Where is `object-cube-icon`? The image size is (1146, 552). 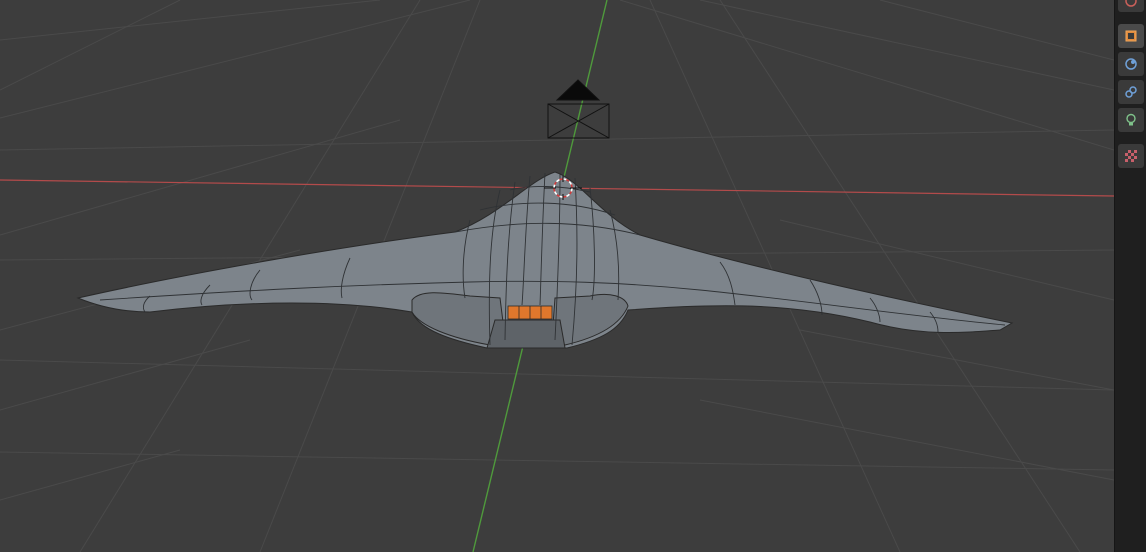
object-cube-icon is located at coordinates (1131, 36).